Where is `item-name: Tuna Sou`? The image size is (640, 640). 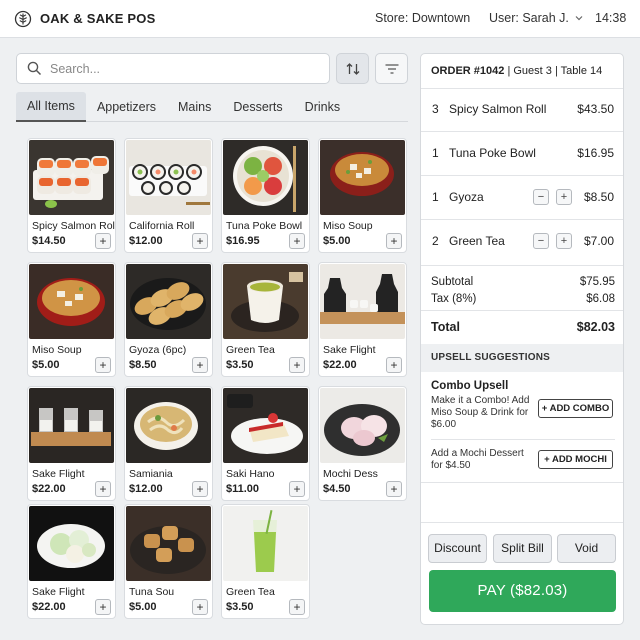 item-name: Tuna Sou is located at coordinates (152, 592).